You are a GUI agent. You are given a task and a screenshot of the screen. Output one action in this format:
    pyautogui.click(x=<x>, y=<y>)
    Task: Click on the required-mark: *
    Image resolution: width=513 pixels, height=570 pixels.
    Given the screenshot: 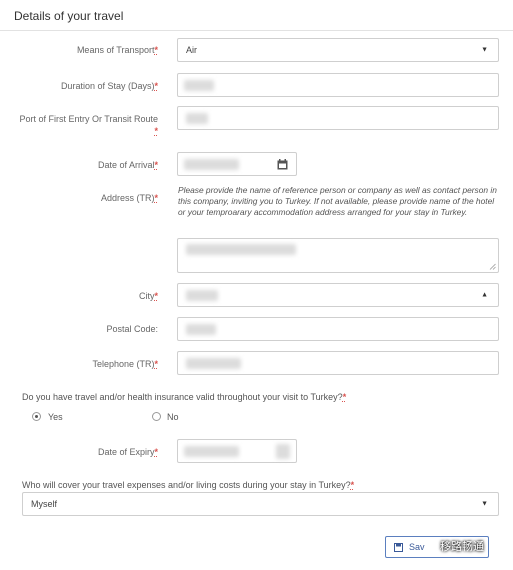 What is the action you would take?
    pyautogui.click(x=156, y=50)
    